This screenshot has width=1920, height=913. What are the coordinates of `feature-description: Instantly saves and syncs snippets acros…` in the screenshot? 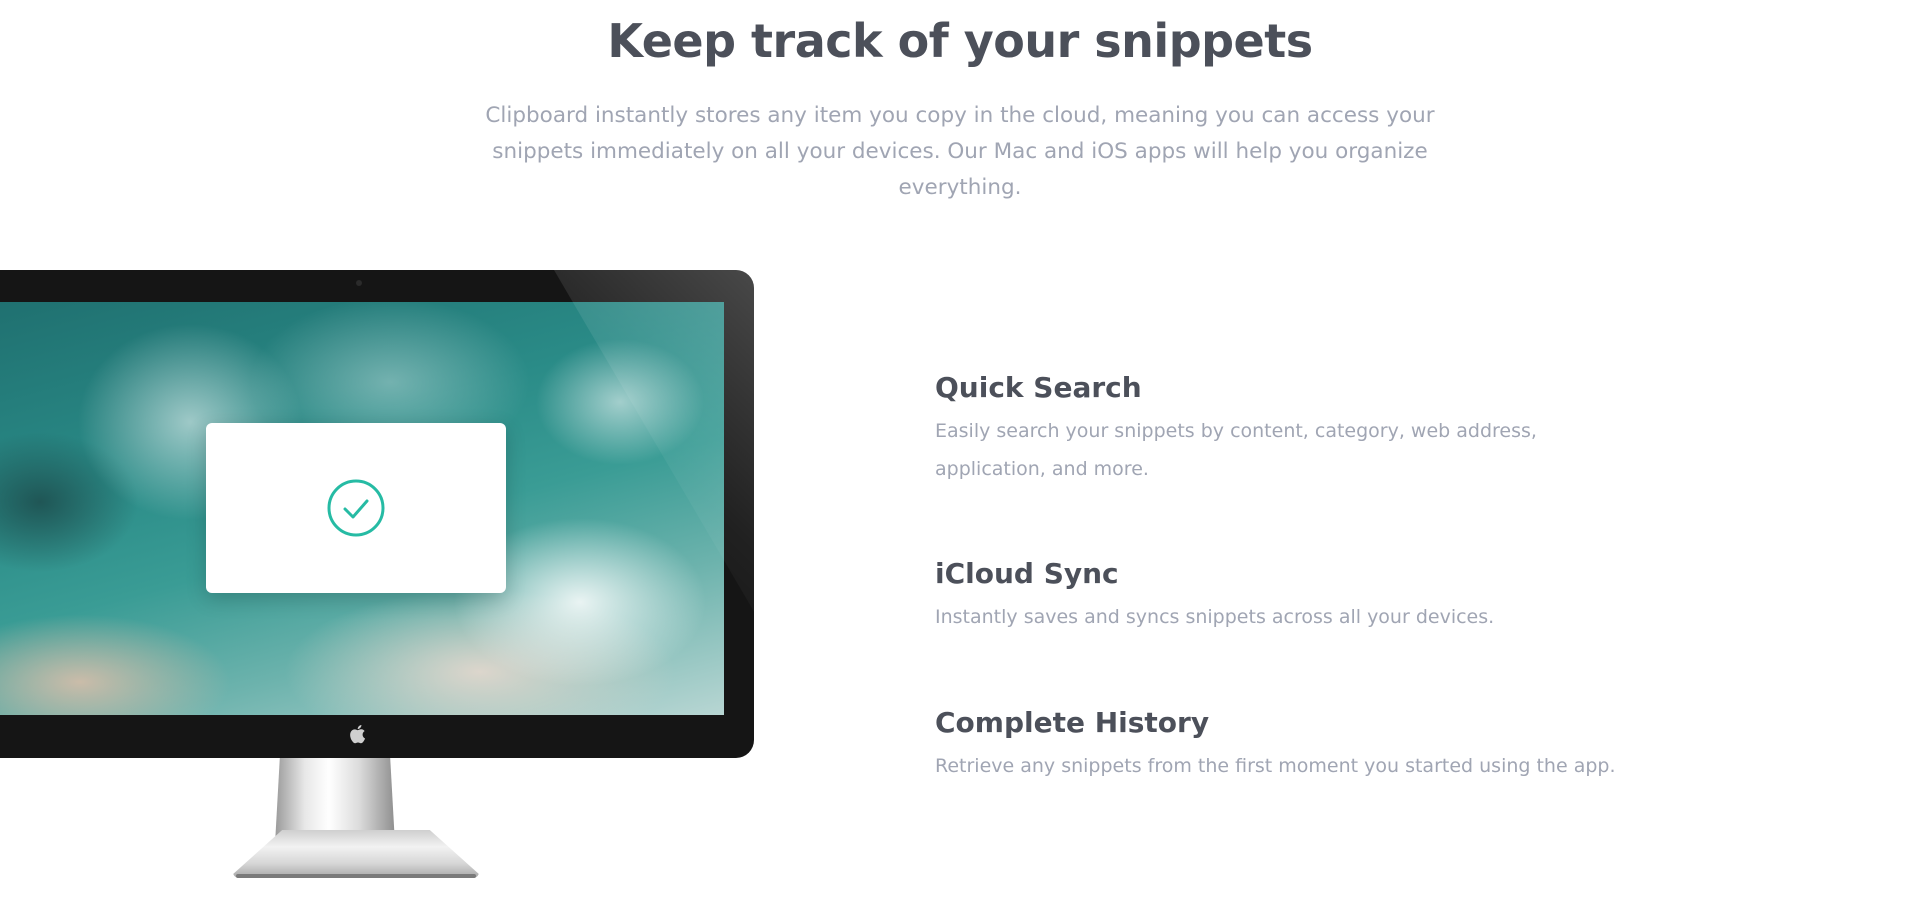 It's located at (1215, 617).